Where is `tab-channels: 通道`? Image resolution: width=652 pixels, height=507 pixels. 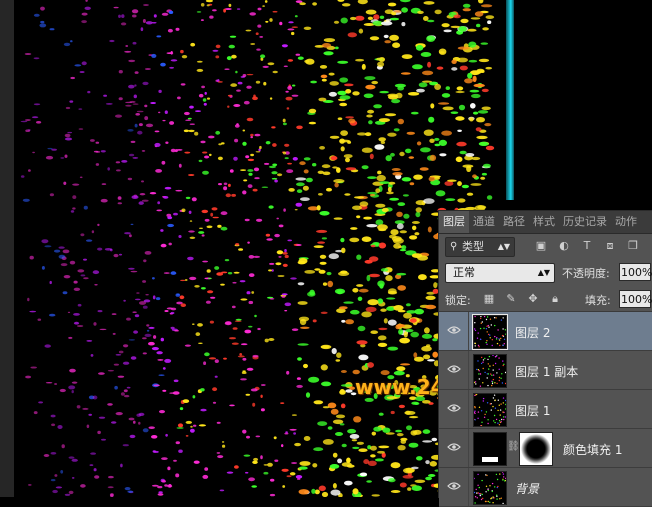
tab-channels: 通道 is located at coordinates (484, 222).